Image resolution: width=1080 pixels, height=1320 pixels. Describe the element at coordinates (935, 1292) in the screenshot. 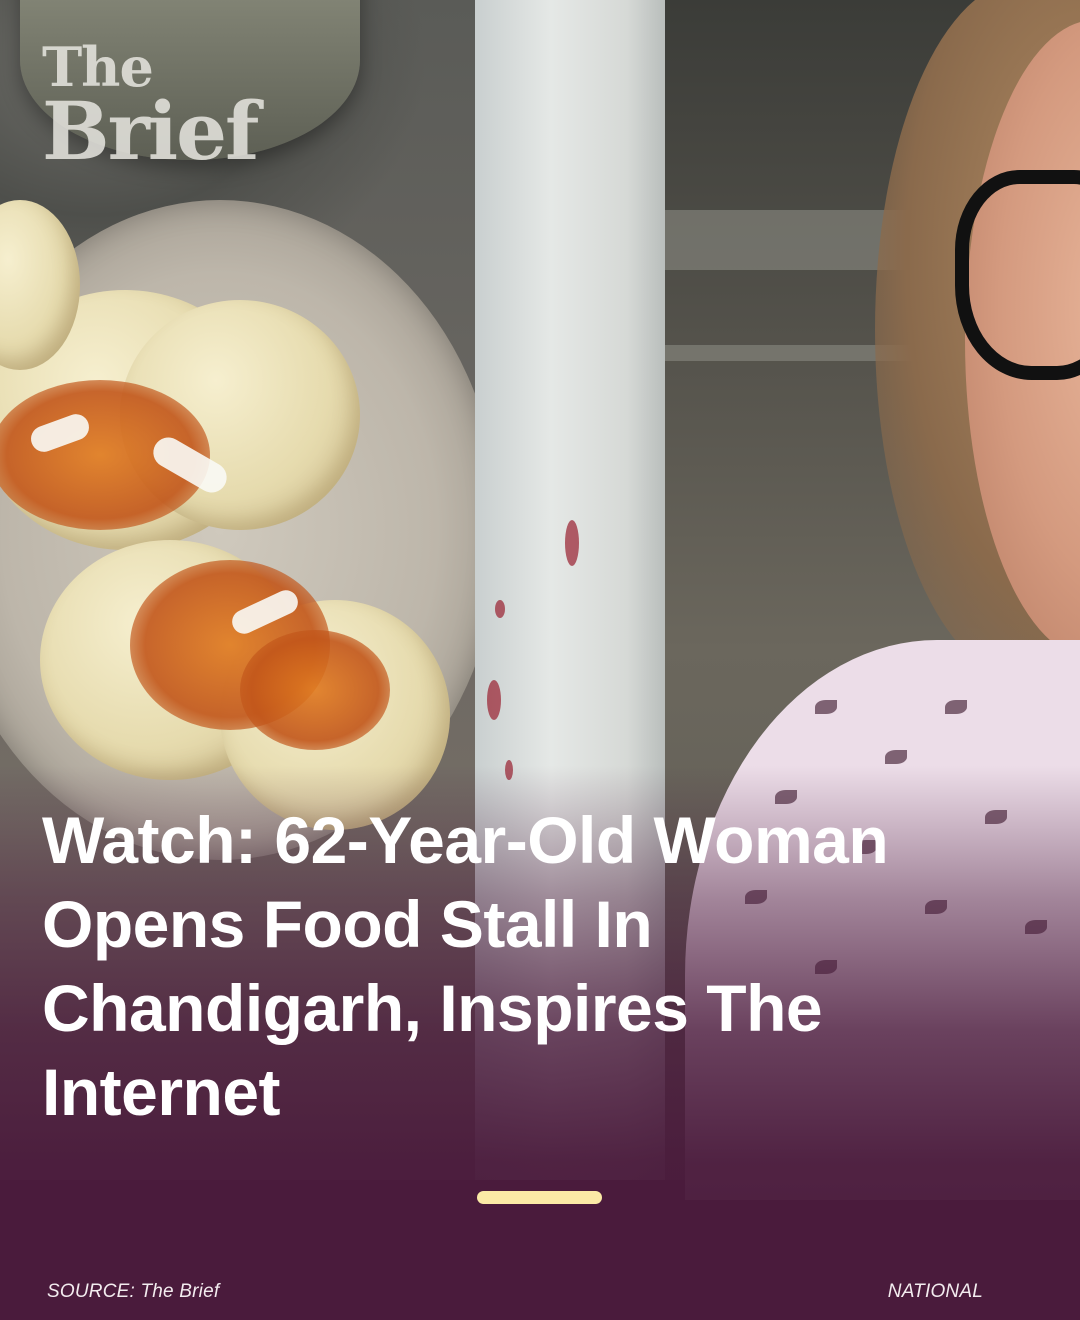

I see `category-label: NATIONAL` at that location.